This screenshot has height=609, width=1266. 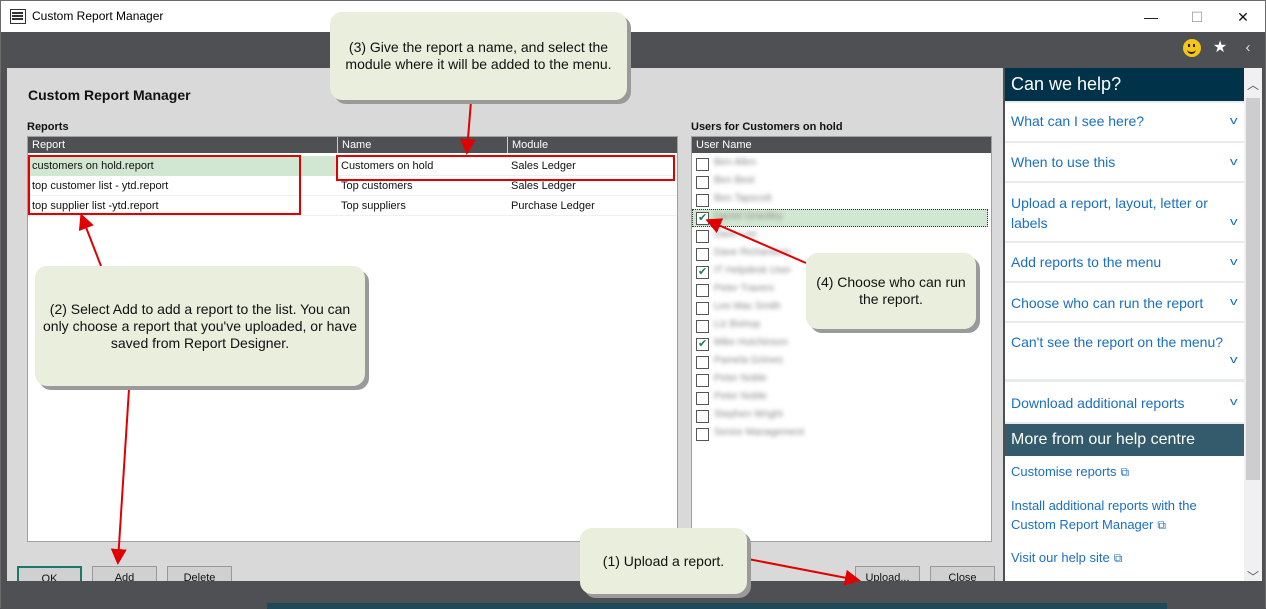 I want to click on user-row: Mike Hutchinson, so click(x=840, y=344).